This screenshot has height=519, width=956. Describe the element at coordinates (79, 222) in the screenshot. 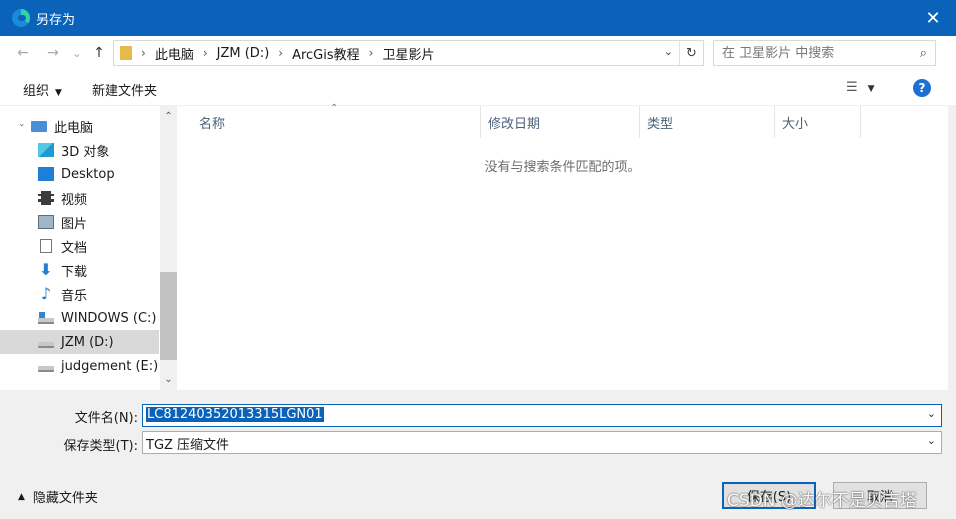

I see `tree-item-pictures: 图片` at that location.